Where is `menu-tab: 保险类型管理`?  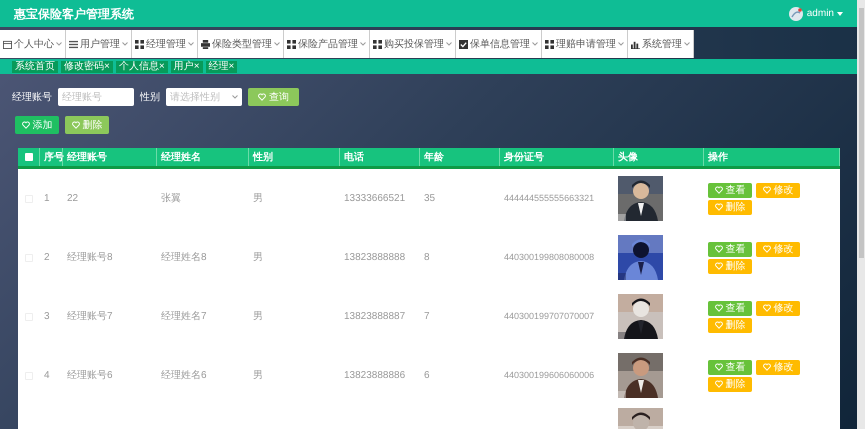
menu-tab: 保险类型管理 is located at coordinates (241, 44).